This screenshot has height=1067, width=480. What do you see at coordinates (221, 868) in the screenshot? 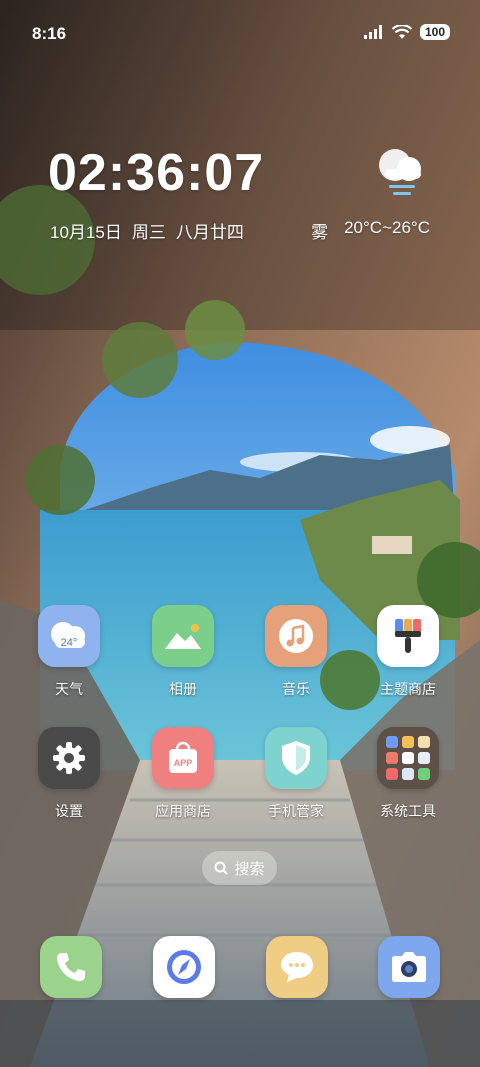
I see `search-icon` at bounding box center [221, 868].